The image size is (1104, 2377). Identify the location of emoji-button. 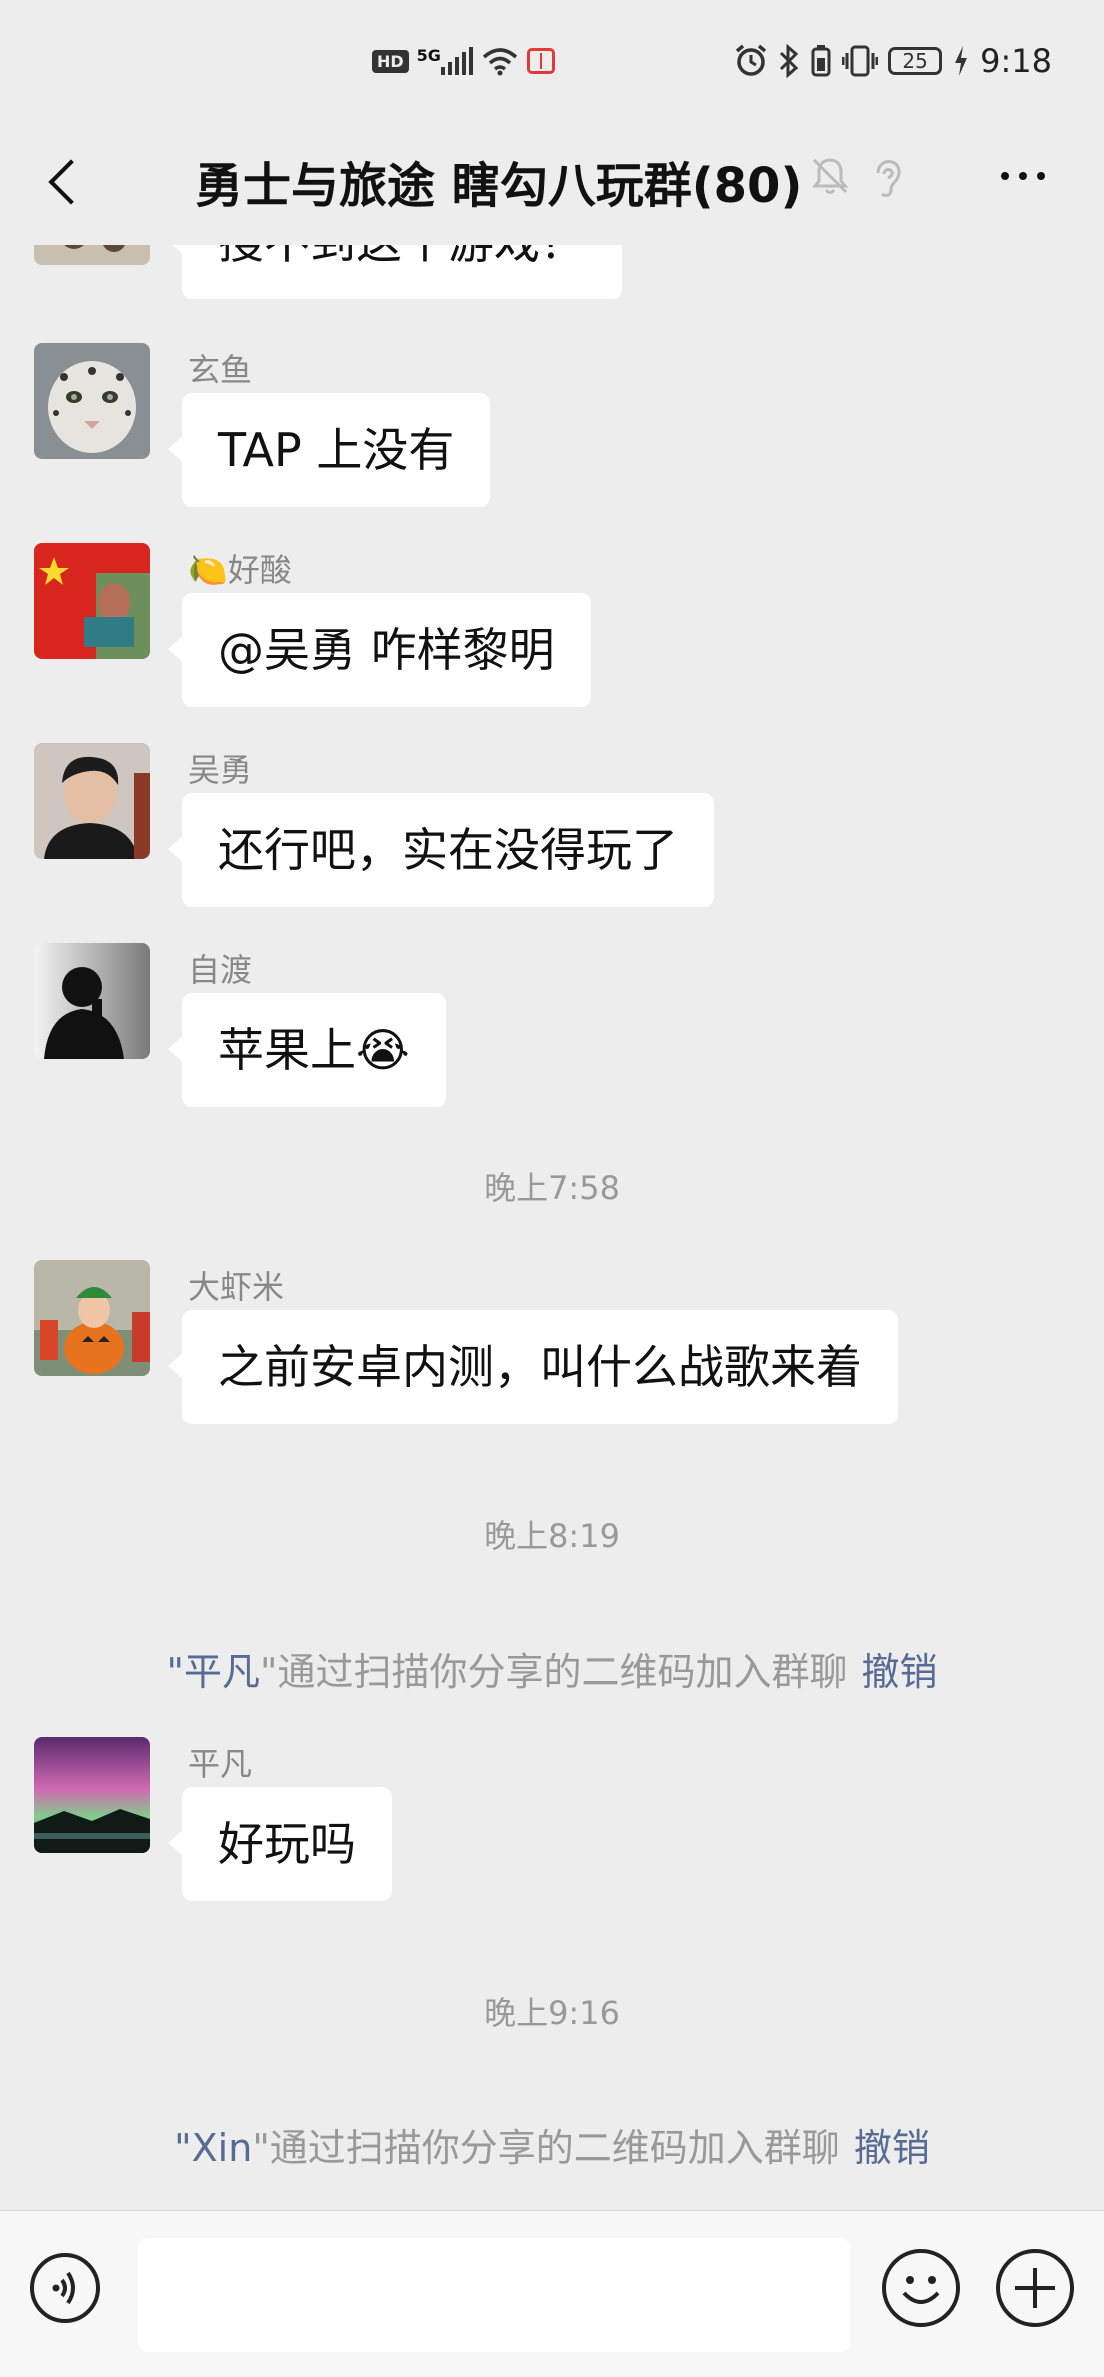
(921, 2288).